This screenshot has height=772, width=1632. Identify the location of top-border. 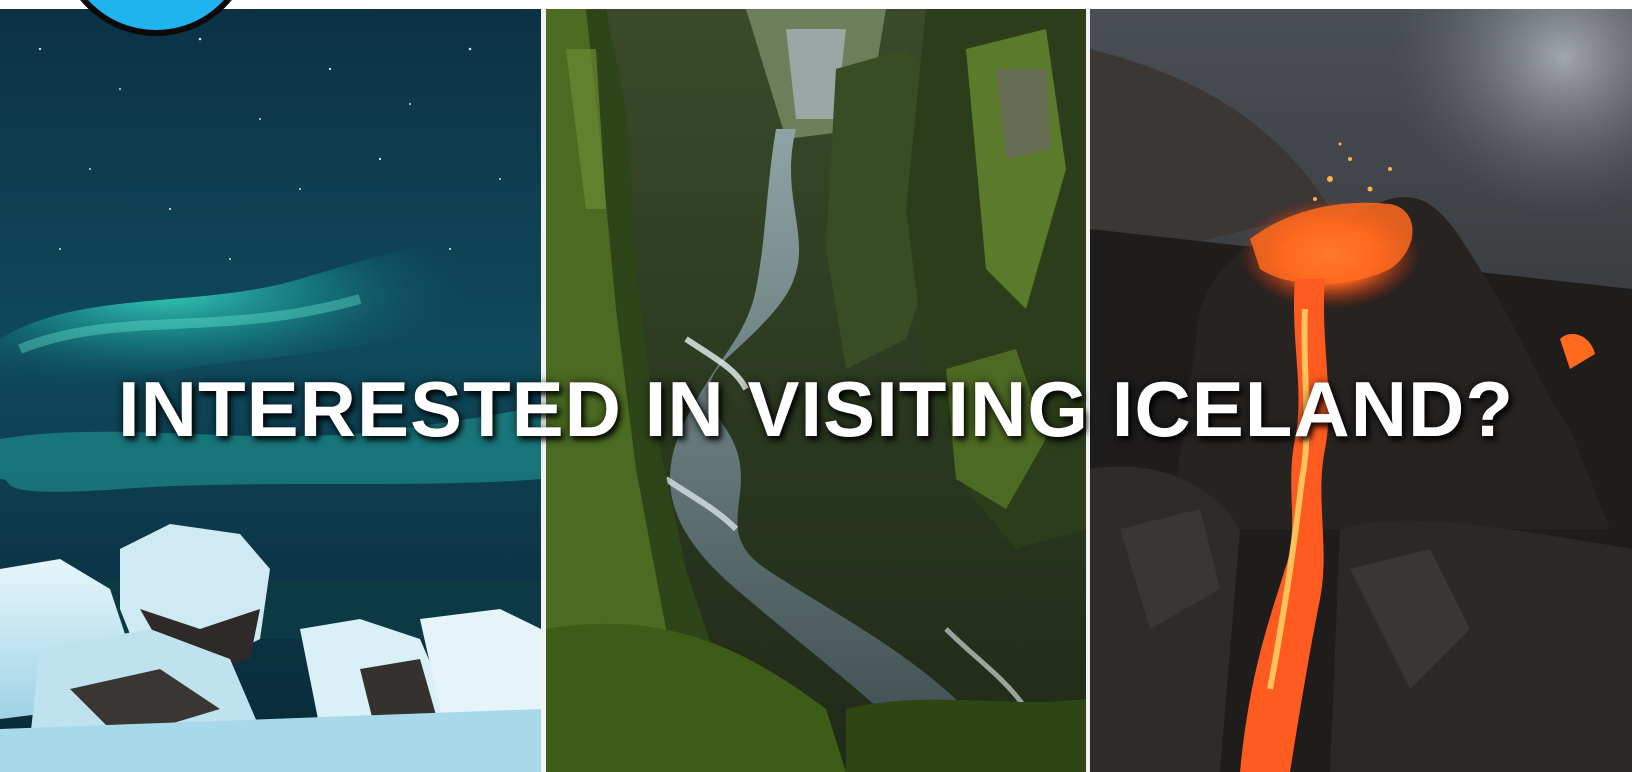
(816, 4).